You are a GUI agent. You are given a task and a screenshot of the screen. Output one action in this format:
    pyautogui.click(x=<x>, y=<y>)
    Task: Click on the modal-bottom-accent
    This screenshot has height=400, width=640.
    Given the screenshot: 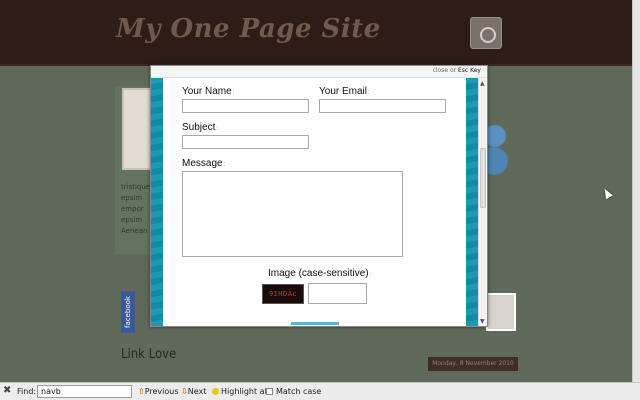 What is the action you would take?
    pyautogui.click(x=315, y=323)
    